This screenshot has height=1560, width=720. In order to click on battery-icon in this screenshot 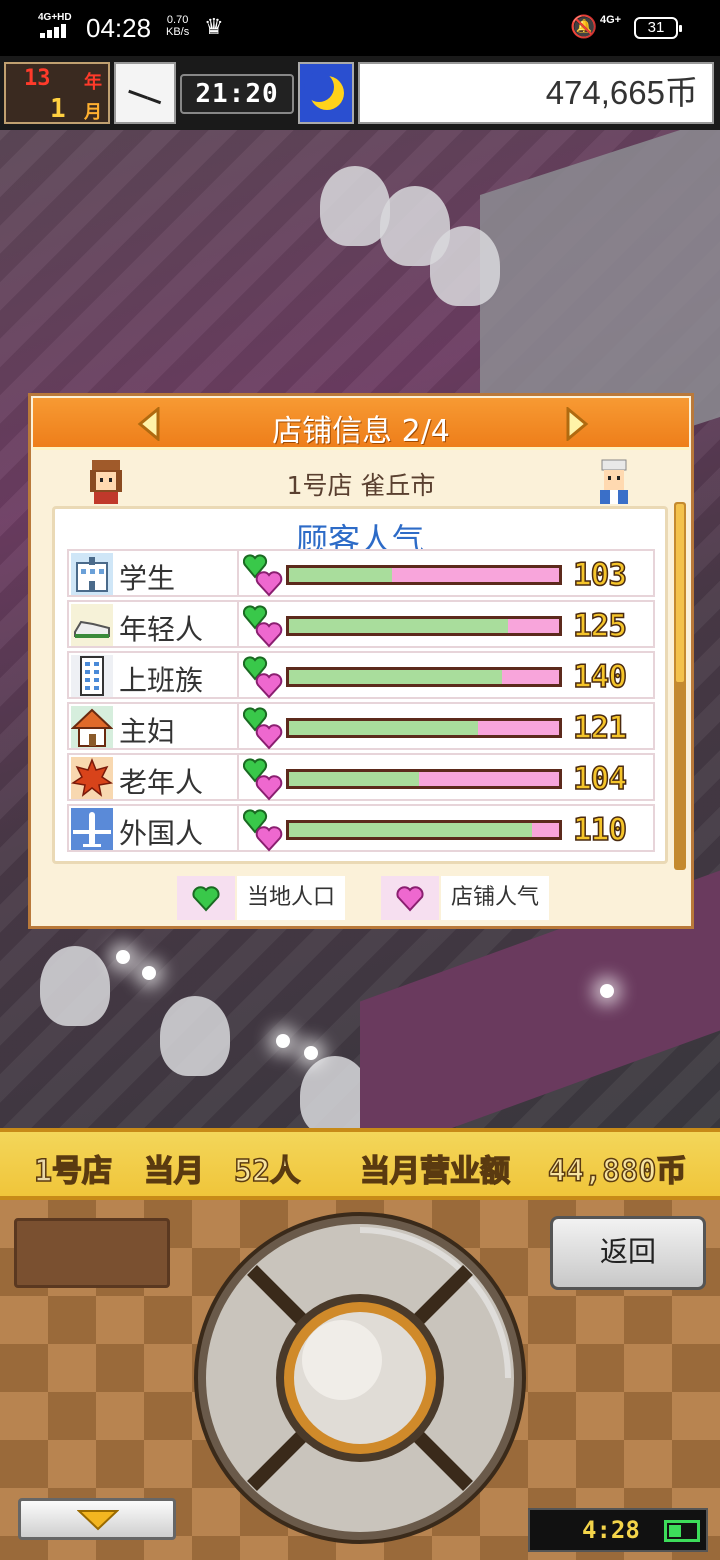, I will do `click(682, 1531)`.